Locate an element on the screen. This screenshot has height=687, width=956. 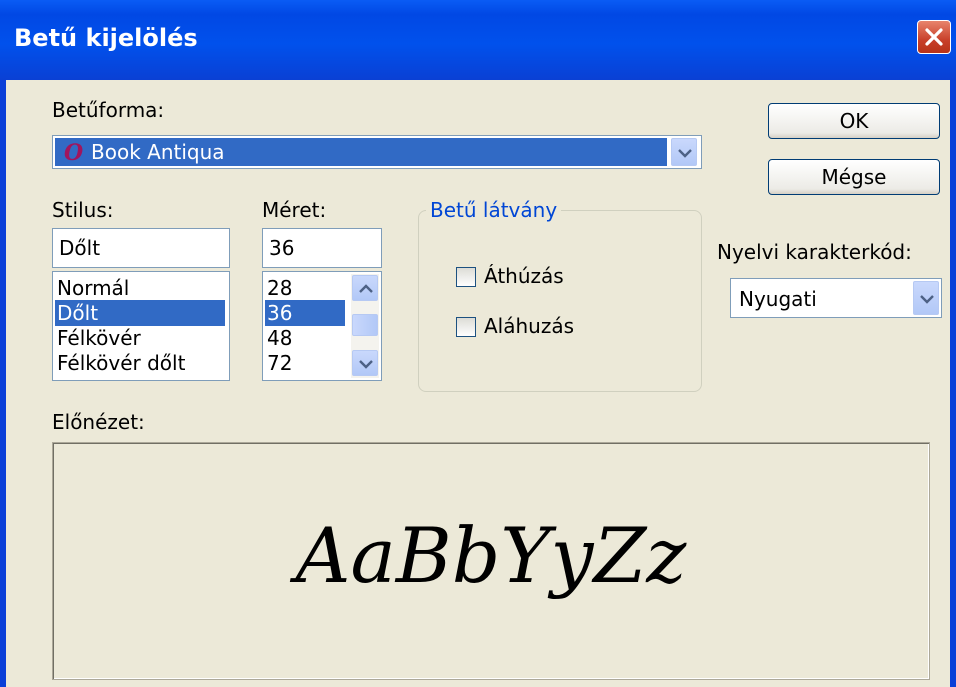
opentype-font-icon: O is located at coordinates (73, 152).